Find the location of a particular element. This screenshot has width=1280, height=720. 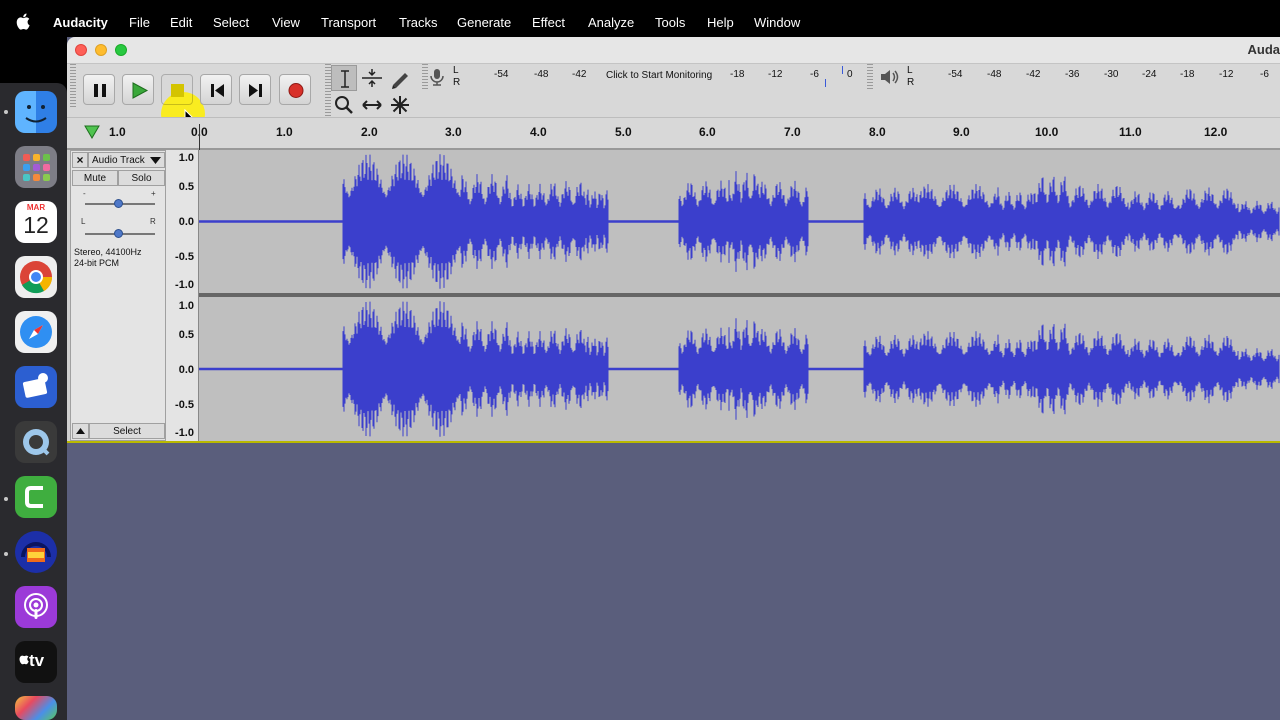

menu-help: Help is located at coordinates (720, 22).